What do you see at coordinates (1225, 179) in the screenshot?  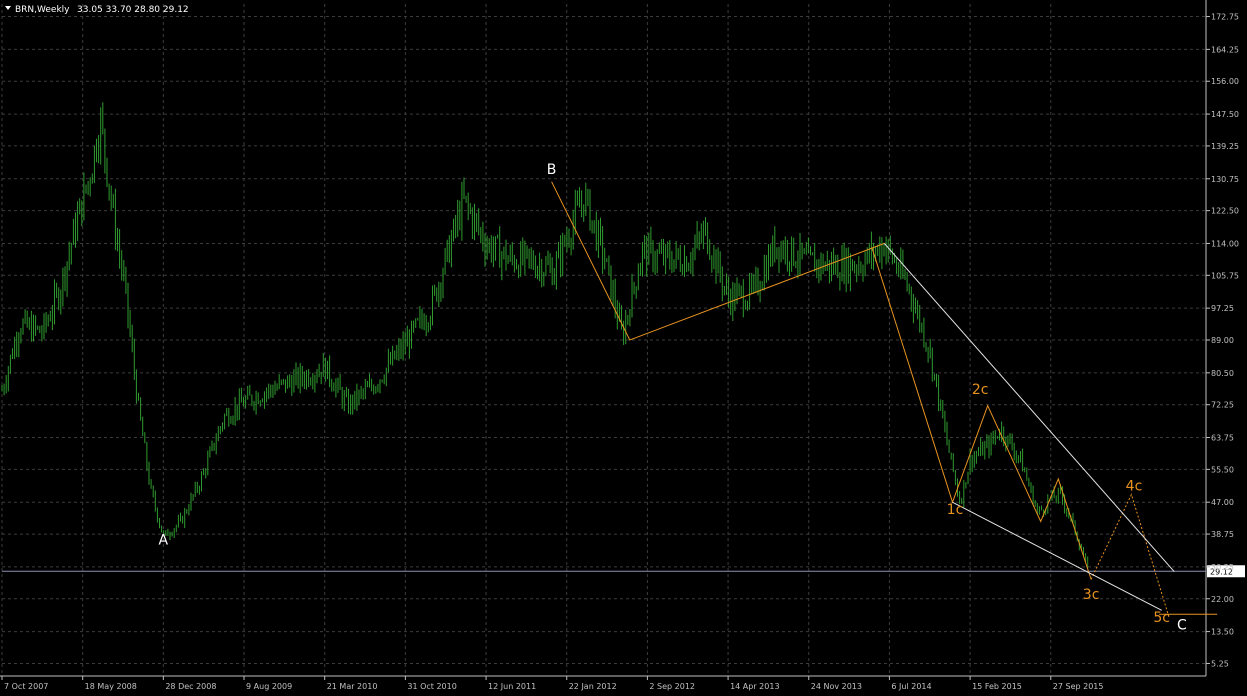 I see `y-tick-label: 130.75` at bounding box center [1225, 179].